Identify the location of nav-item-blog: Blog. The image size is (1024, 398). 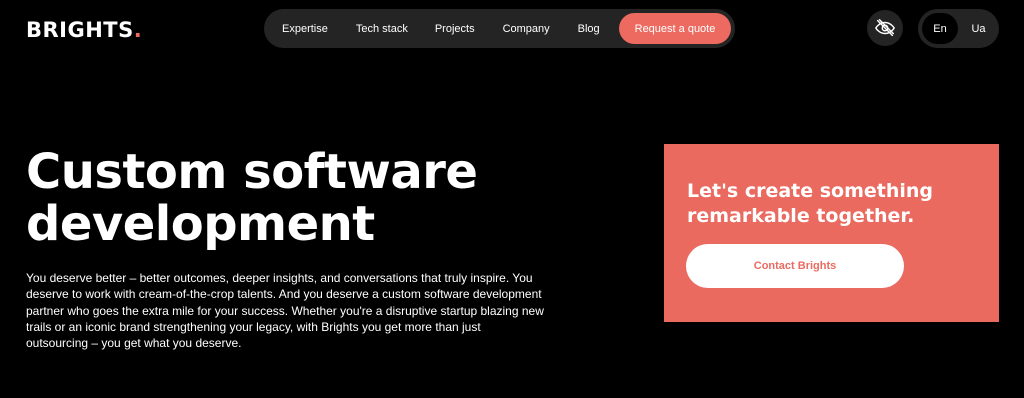
(589, 29).